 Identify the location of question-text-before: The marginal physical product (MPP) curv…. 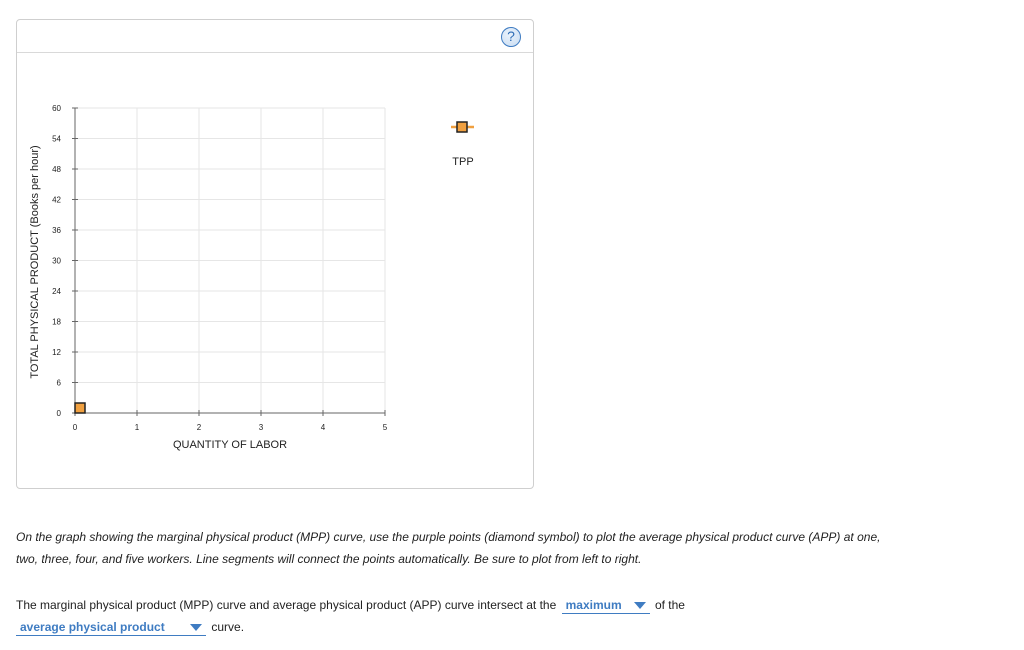
(286, 605).